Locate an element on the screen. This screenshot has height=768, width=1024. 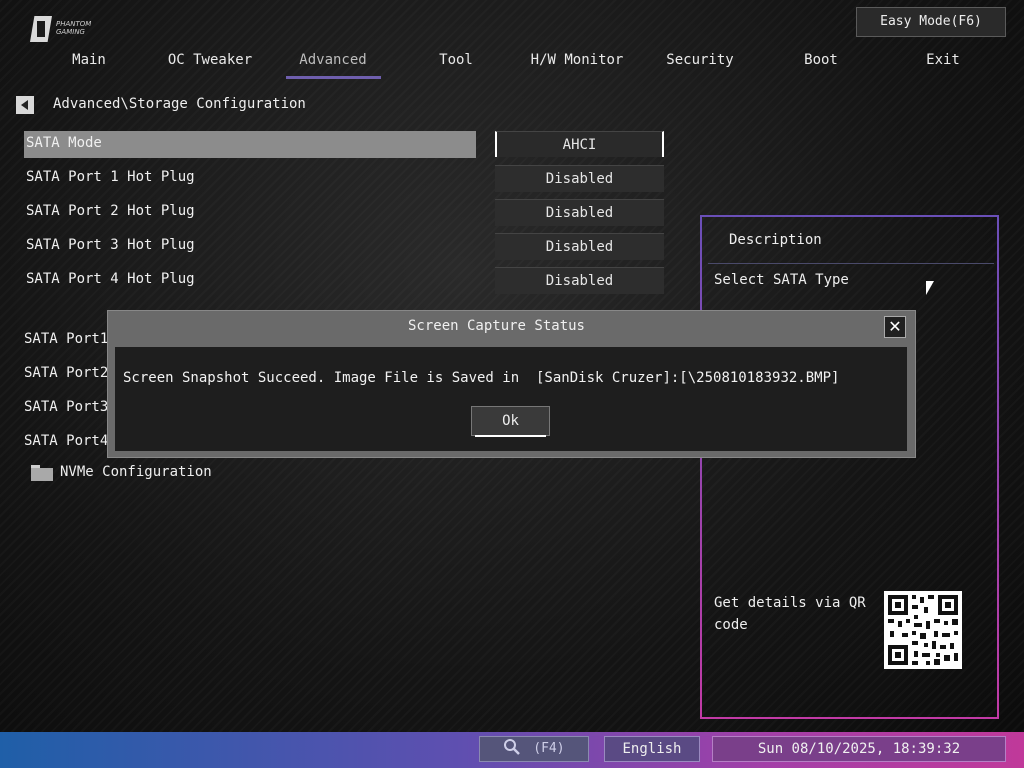
sata-port3-info: SATA Port3 is located at coordinates (66, 407).